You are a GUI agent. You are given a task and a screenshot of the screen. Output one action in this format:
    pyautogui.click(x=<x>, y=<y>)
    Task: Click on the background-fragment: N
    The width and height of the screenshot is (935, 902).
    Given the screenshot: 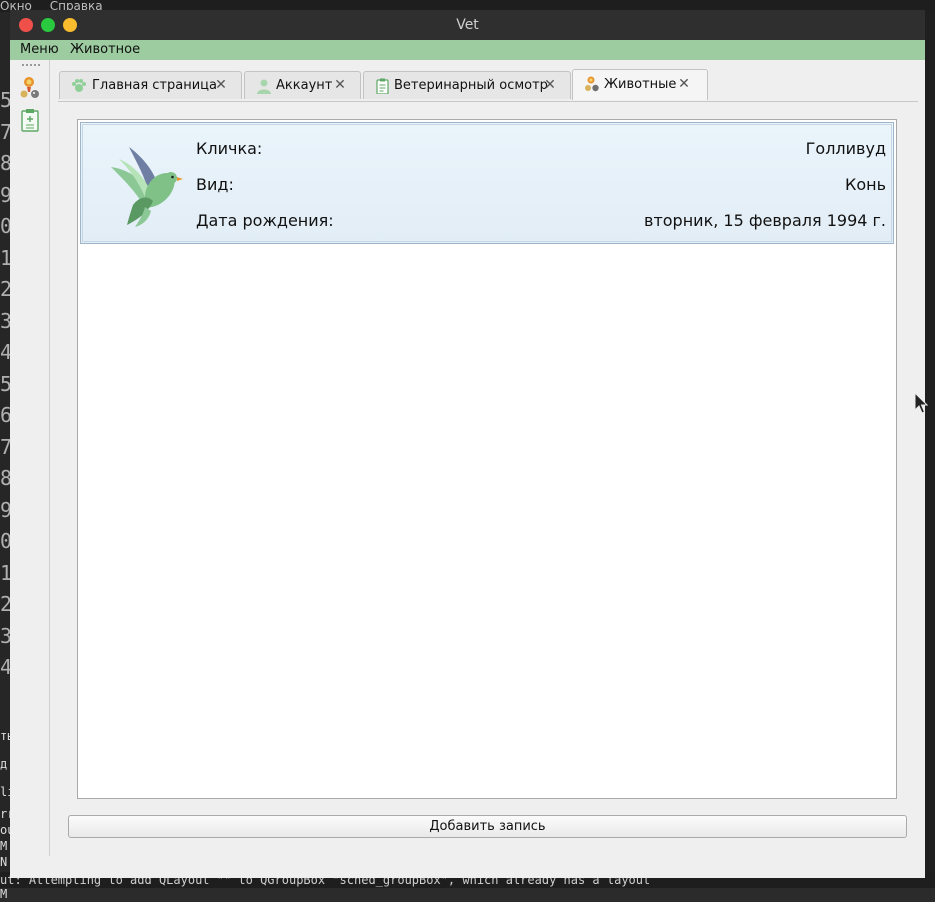 What is the action you would take?
    pyautogui.click(x=4, y=862)
    